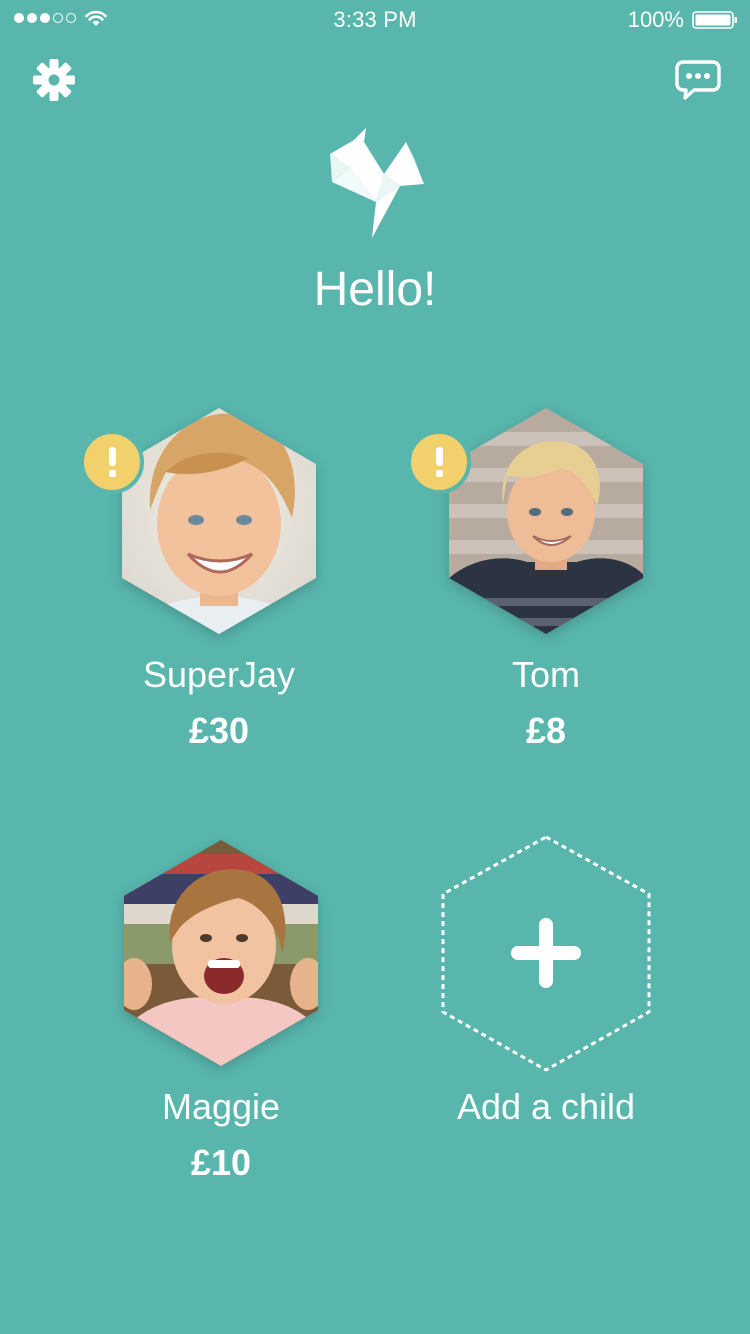 The image size is (750, 1334). Describe the element at coordinates (655, 19) in the screenshot. I see `battery-percentage: 100%` at that location.